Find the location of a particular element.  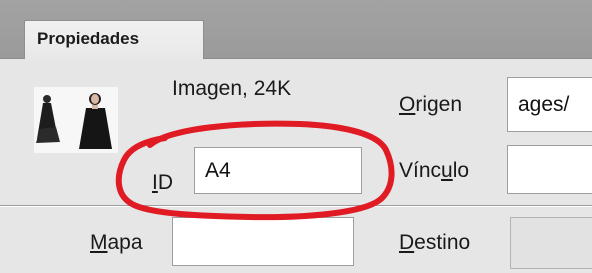

id-field: A4 is located at coordinates (278, 170).